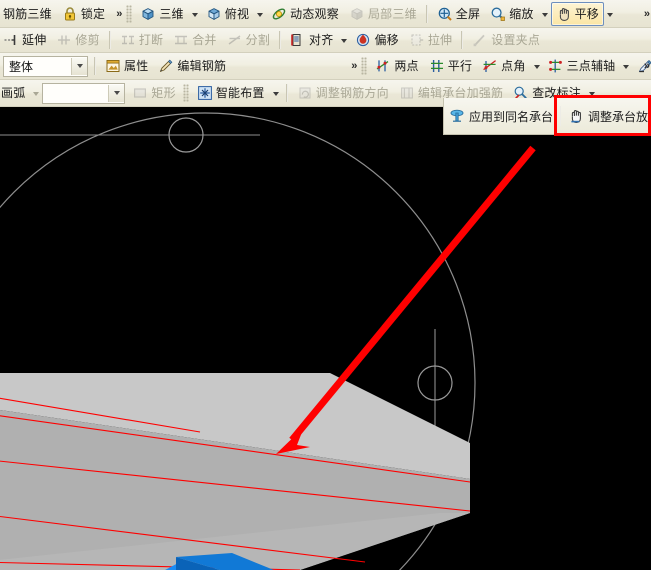 This screenshot has width=651, height=570. I want to click on grip-point-icon, so click(479, 40).